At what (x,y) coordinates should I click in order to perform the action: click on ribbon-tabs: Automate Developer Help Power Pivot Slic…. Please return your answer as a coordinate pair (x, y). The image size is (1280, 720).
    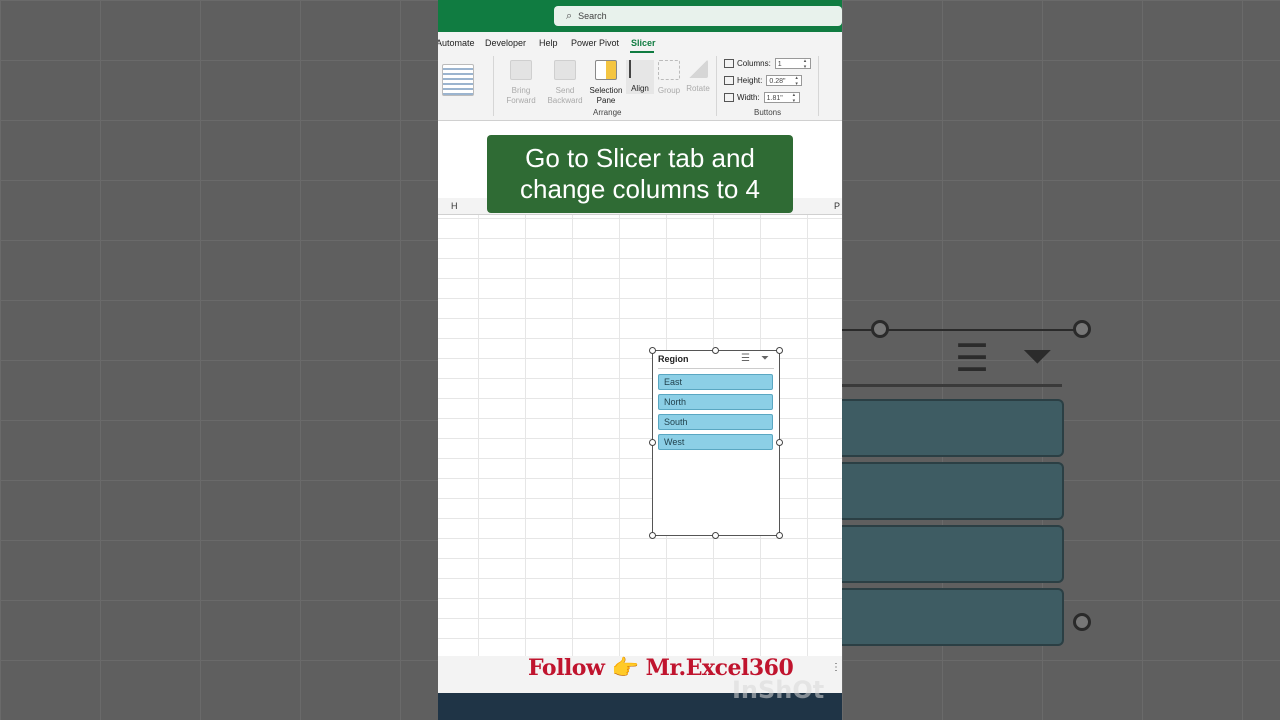
    Looking at the image, I should click on (640, 43).